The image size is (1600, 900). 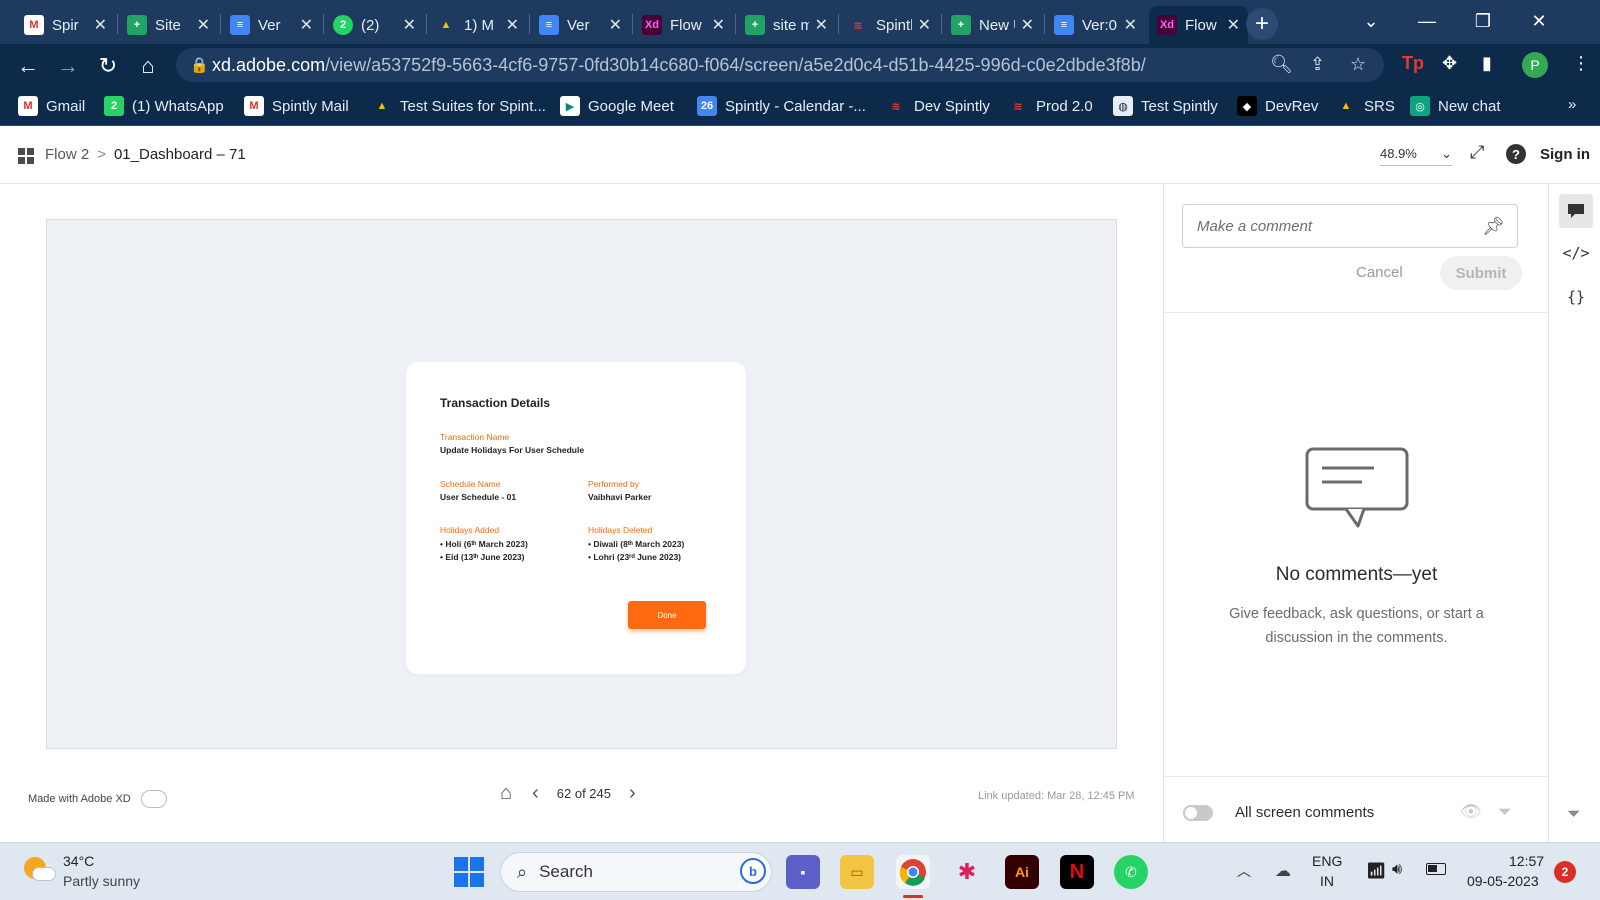 What do you see at coordinates (1471, 812) in the screenshot?
I see `hide-comments-icon: 👁︎` at bounding box center [1471, 812].